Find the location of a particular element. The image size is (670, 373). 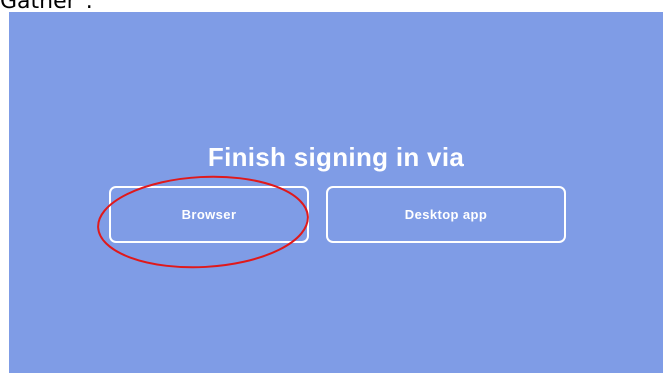

desktop-app-button-label: Desktop app is located at coordinates (446, 214).